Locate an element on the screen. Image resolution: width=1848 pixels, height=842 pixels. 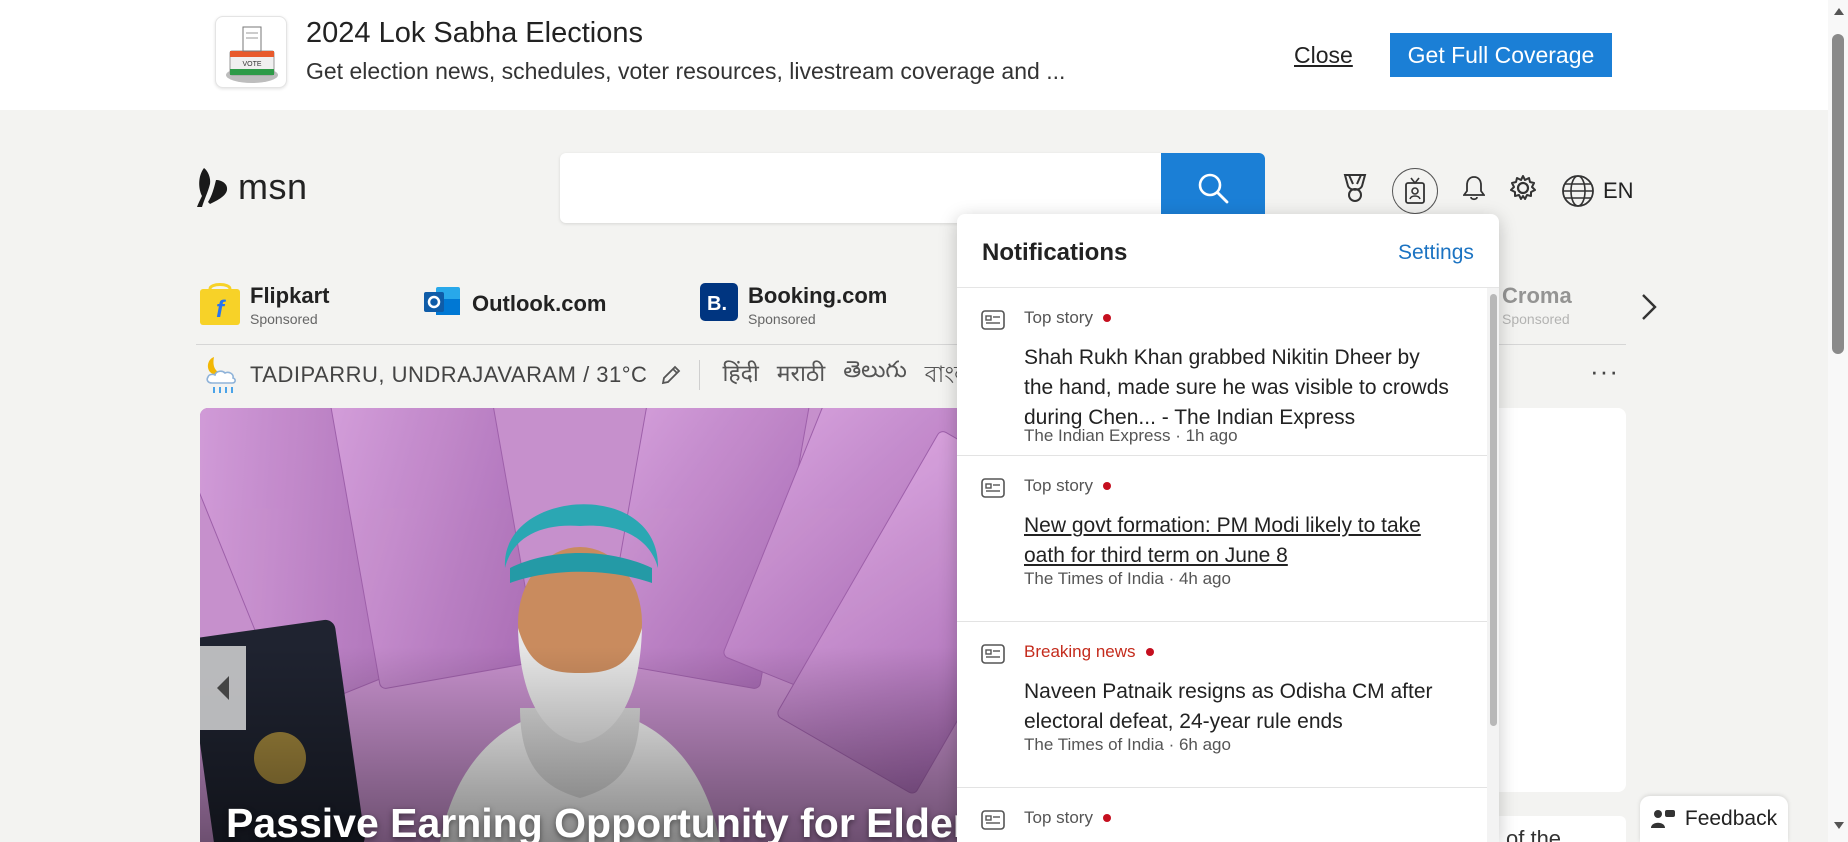
notification-category: Breaking news is located at coordinates (1089, 652).